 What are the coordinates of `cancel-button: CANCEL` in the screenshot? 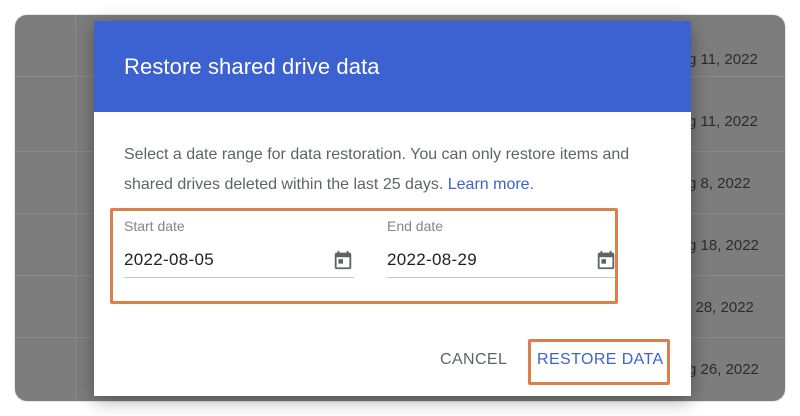 It's located at (473, 360).